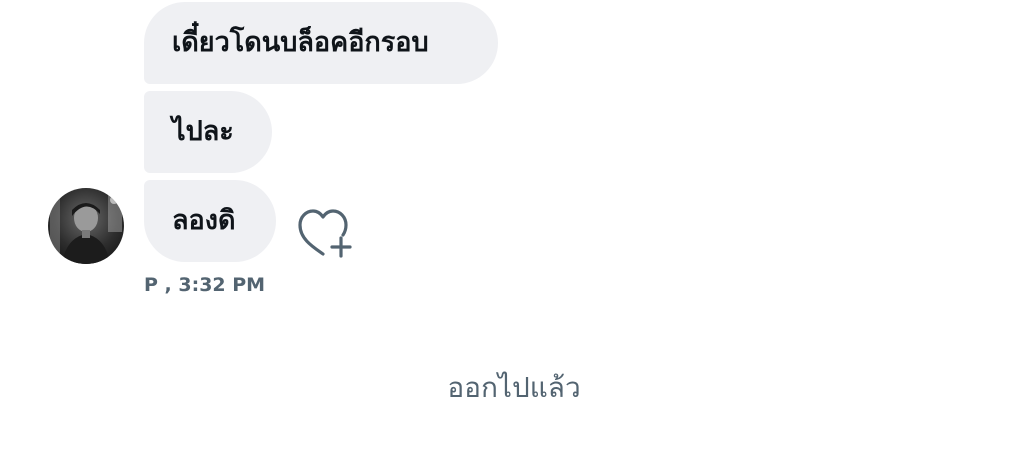  Describe the element at coordinates (300, 42) in the screenshot. I see `message-text: เดี๋ยวโดนบล็อคอีกรอบ` at that location.